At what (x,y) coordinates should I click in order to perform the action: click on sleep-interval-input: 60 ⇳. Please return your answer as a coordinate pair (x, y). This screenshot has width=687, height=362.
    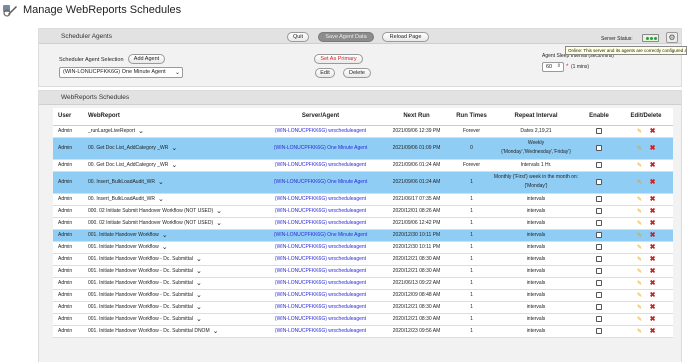
    Looking at the image, I should click on (553, 67).